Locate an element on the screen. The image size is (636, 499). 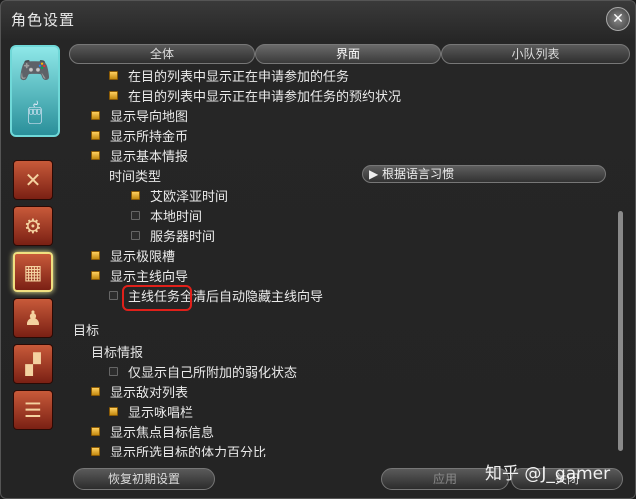
title-bar: 角色设置 ✕ is located at coordinates (318, 19).